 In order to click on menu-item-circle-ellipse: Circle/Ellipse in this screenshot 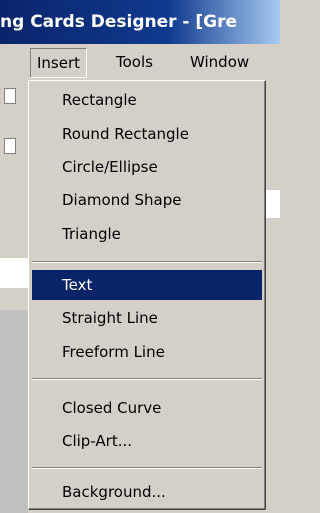, I will do `click(147, 167)`.